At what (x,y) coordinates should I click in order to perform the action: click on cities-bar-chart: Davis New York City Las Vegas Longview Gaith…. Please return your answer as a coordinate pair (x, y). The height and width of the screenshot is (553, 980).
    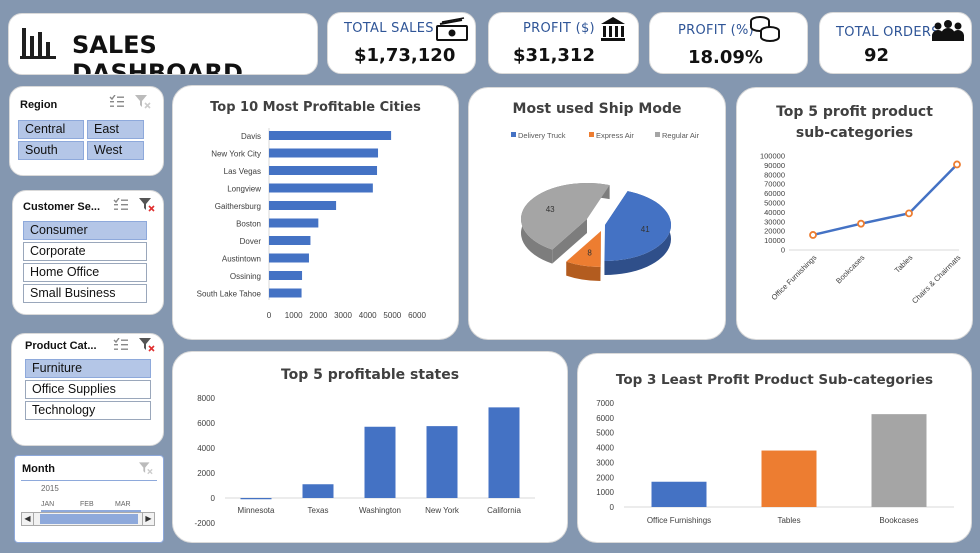
    Looking at the image, I should click on (311, 224).